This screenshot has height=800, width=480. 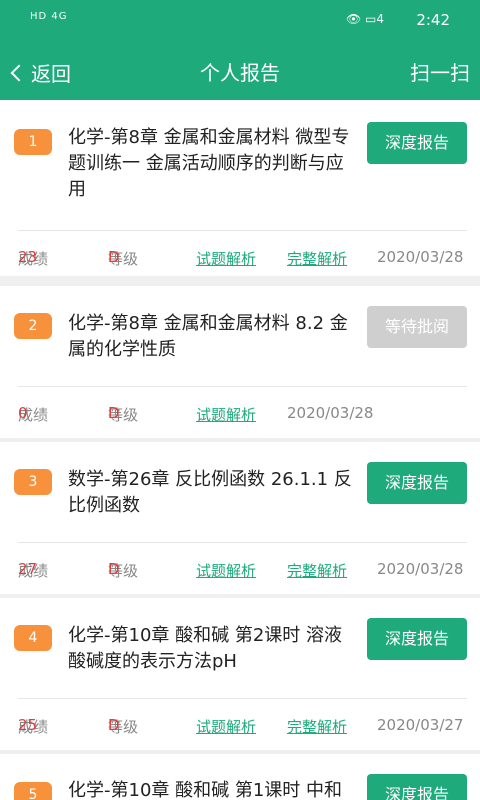 What do you see at coordinates (433, 20) in the screenshot?
I see `clock: 2:42` at bounding box center [433, 20].